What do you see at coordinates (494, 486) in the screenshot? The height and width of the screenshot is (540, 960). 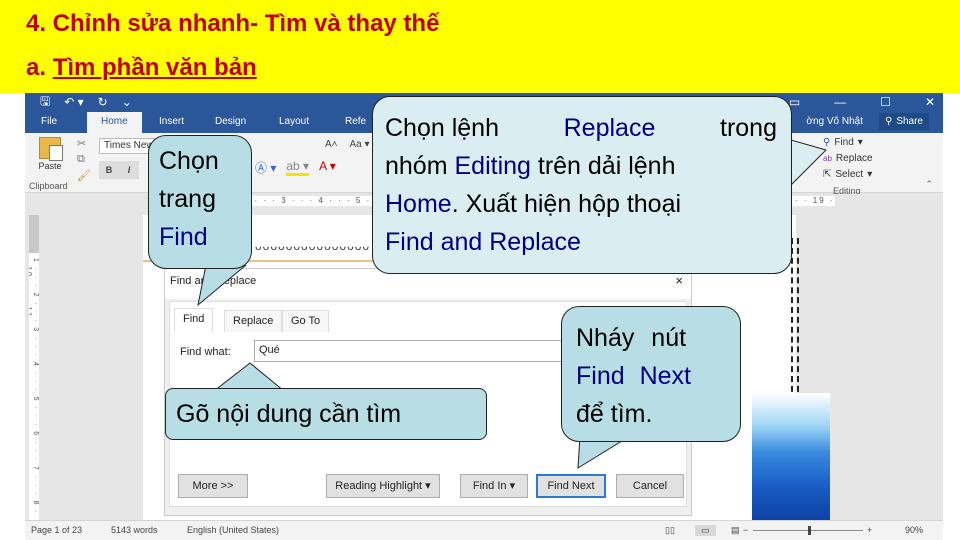 I see `find-in-button: Find In ▾` at bounding box center [494, 486].